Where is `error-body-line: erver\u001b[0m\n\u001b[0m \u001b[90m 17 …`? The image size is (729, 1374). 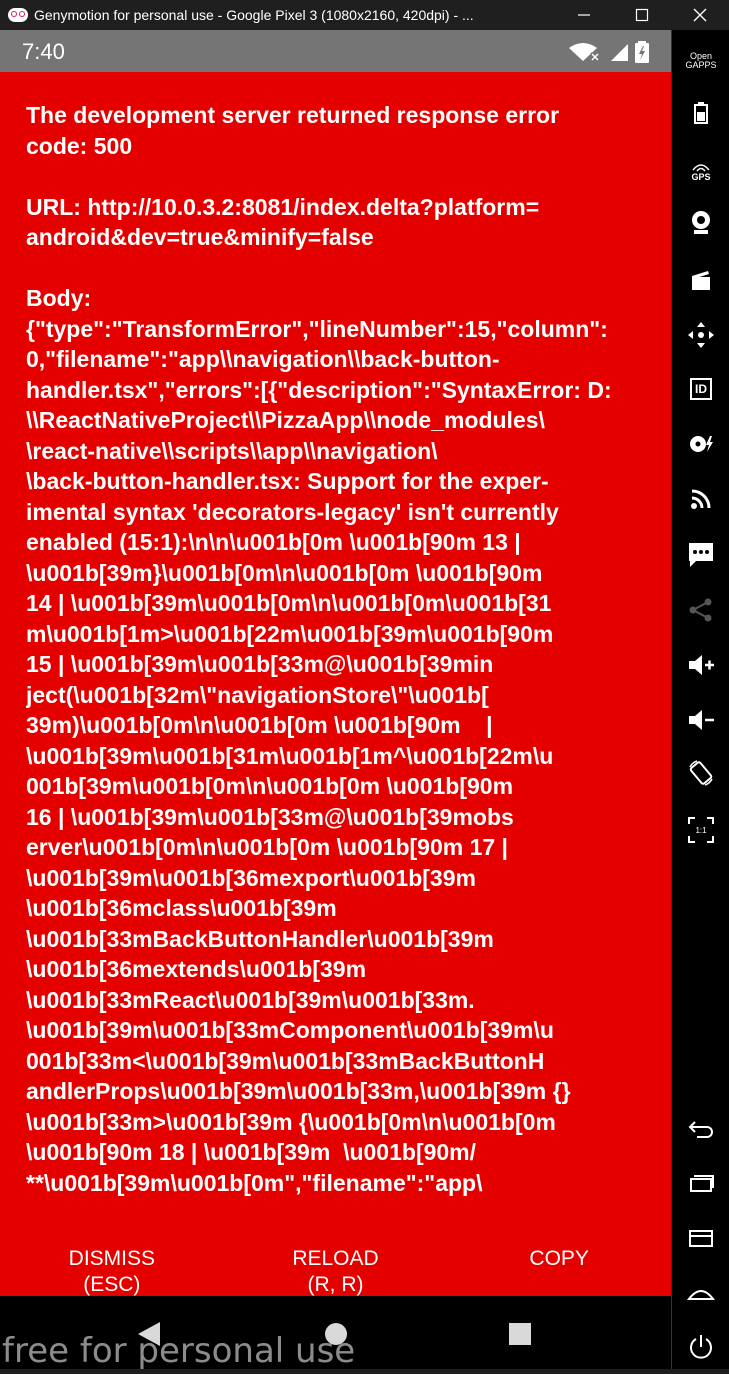
error-body-line: erver\u001b[0m\n\u001b[0m \u001b[90m 17 … is located at coordinates (267, 847).